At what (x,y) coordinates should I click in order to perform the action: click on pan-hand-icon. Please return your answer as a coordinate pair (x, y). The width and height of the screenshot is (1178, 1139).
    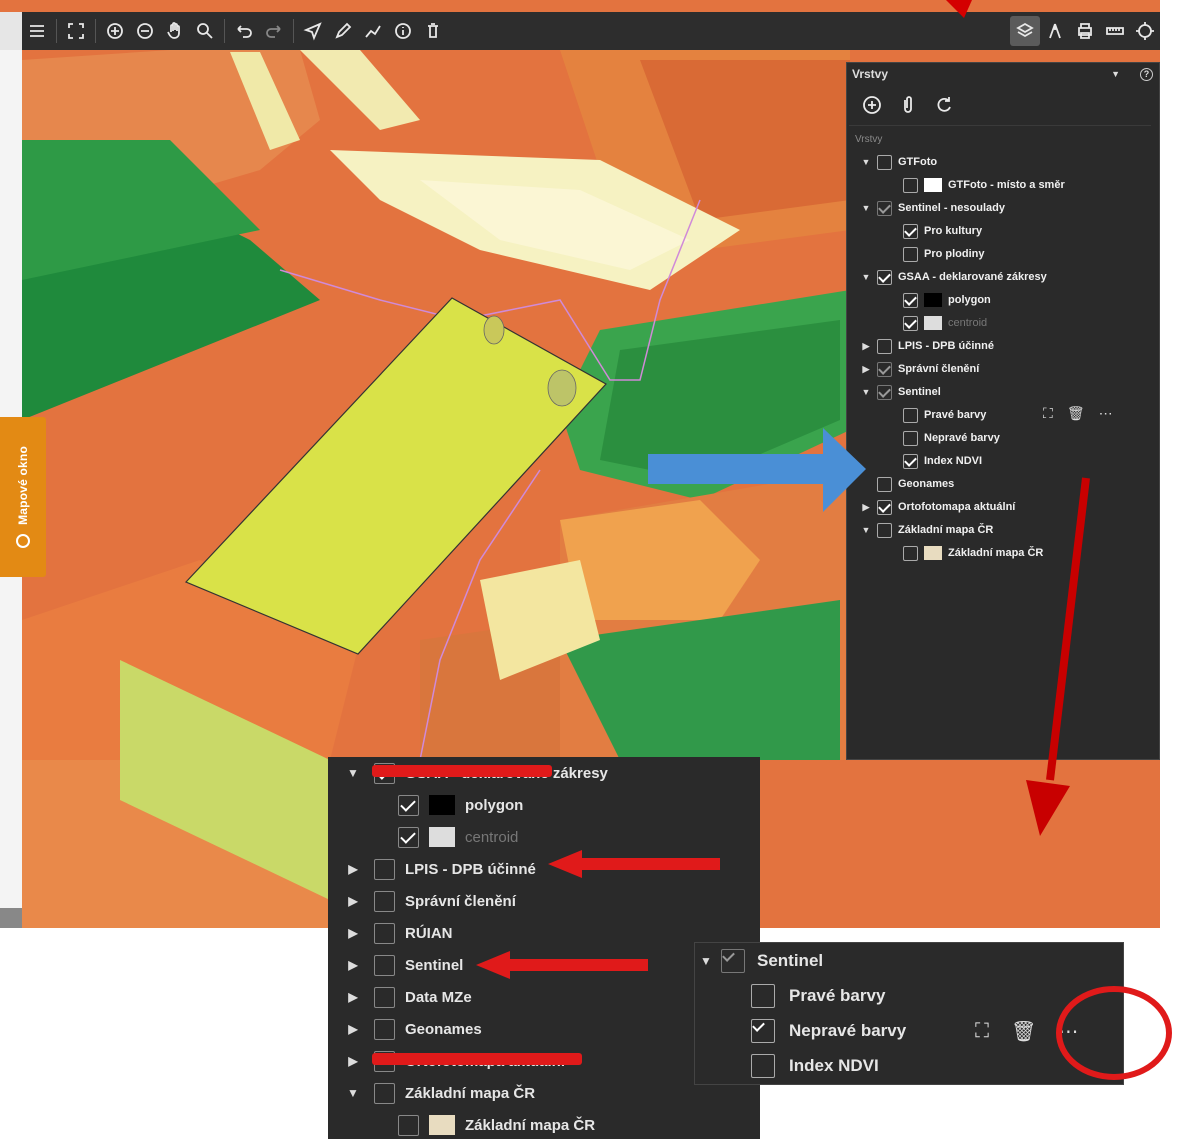
    Looking at the image, I should click on (175, 31).